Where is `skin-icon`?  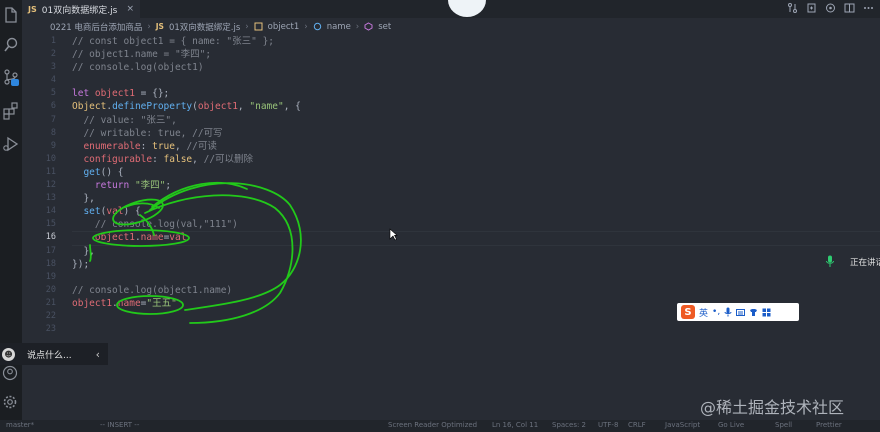
skin-icon is located at coordinates (753, 312).